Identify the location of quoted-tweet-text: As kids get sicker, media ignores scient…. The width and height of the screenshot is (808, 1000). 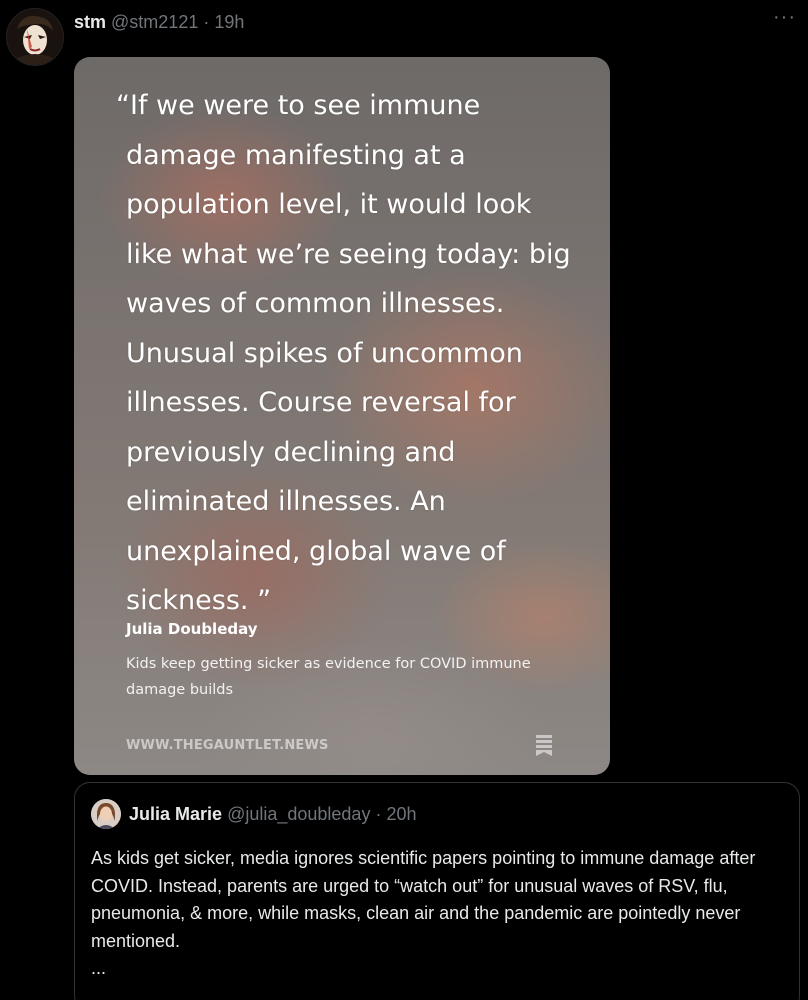
(423, 899).